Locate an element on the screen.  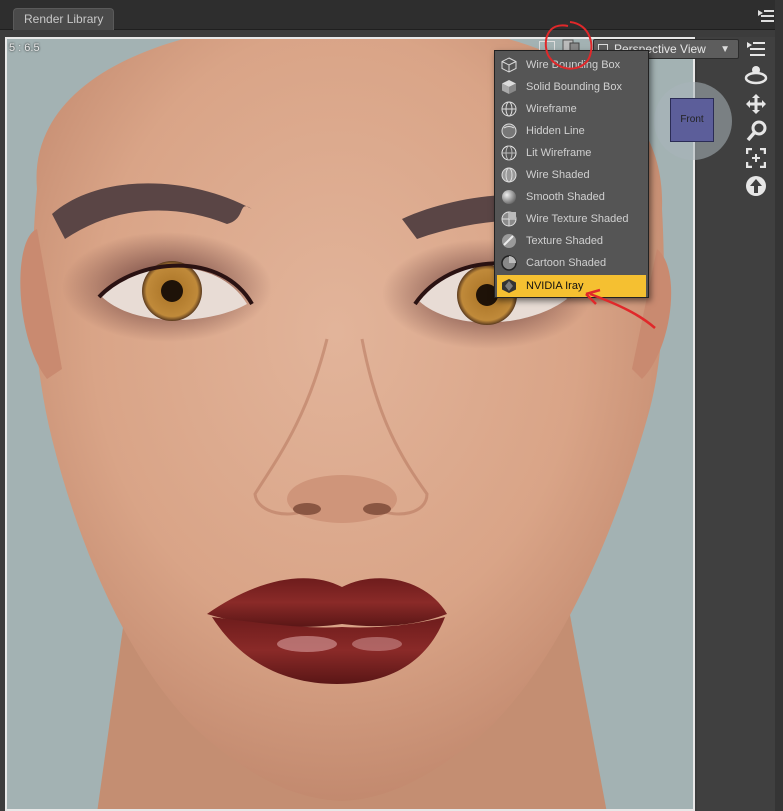
menu-item-wire-texture-shaded: Wire Texture Shaded is located at coordinates (571, 219).